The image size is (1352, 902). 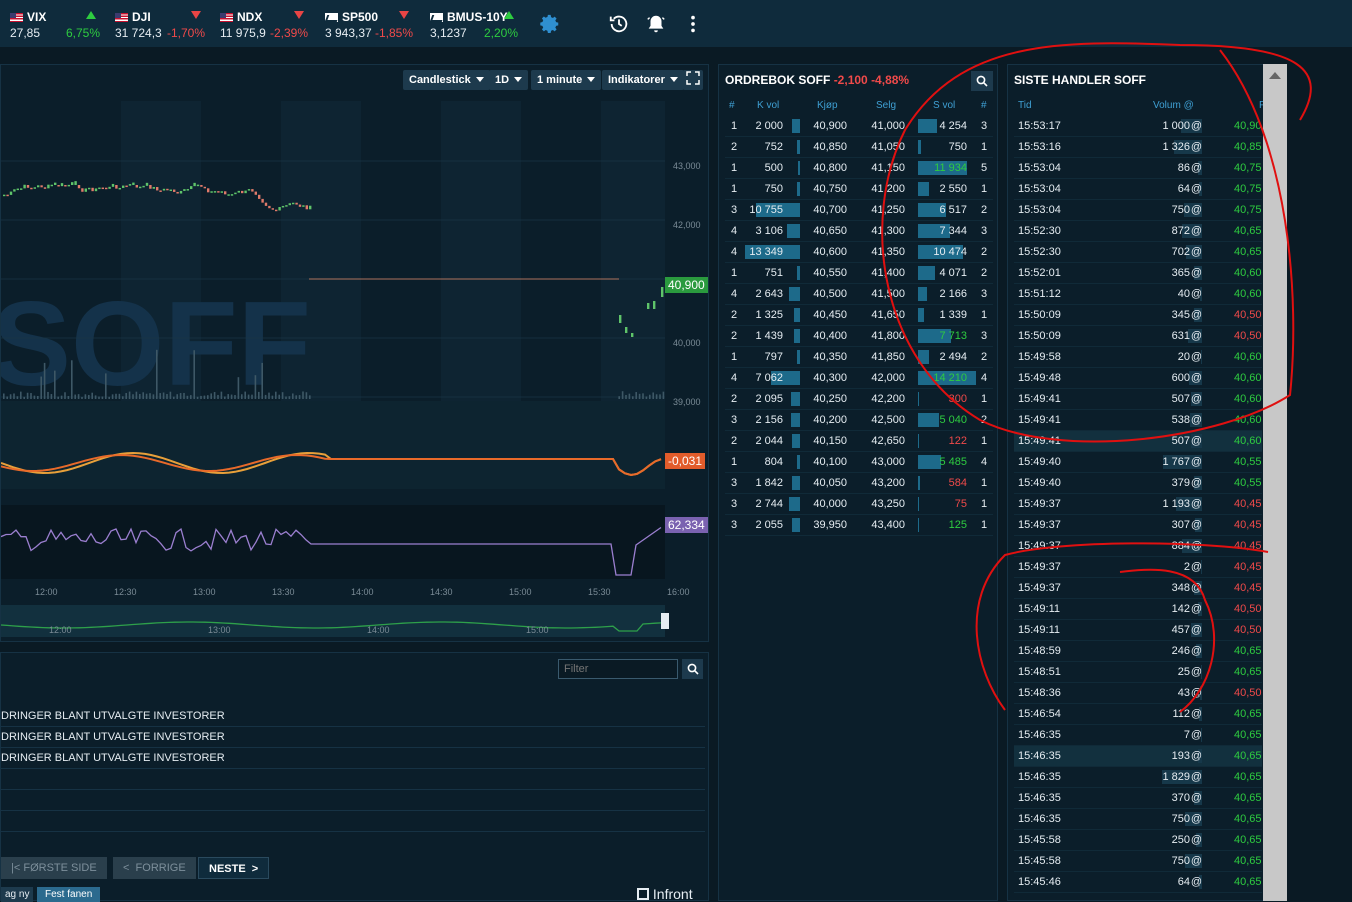 What do you see at coordinates (830, 126) in the screenshot?
I see `bid-price: 40,900` at bounding box center [830, 126].